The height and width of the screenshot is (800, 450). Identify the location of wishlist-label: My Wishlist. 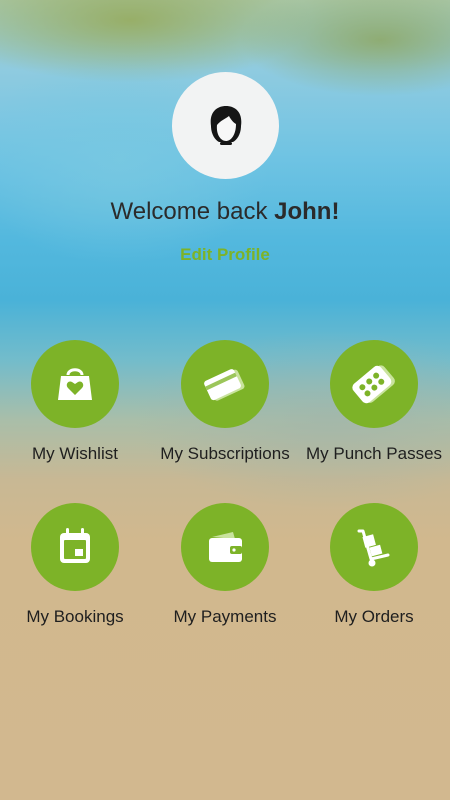
(75, 453).